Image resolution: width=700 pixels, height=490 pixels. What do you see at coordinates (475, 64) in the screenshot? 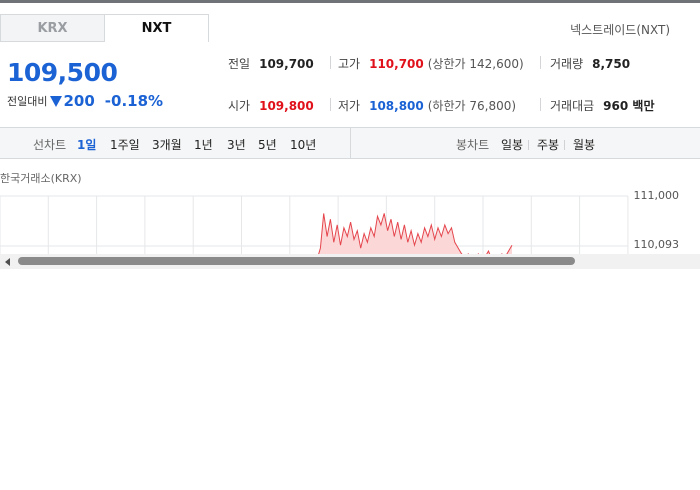
I see `upper-limit: (상한가 142,600)` at bounding box center [475, 64].